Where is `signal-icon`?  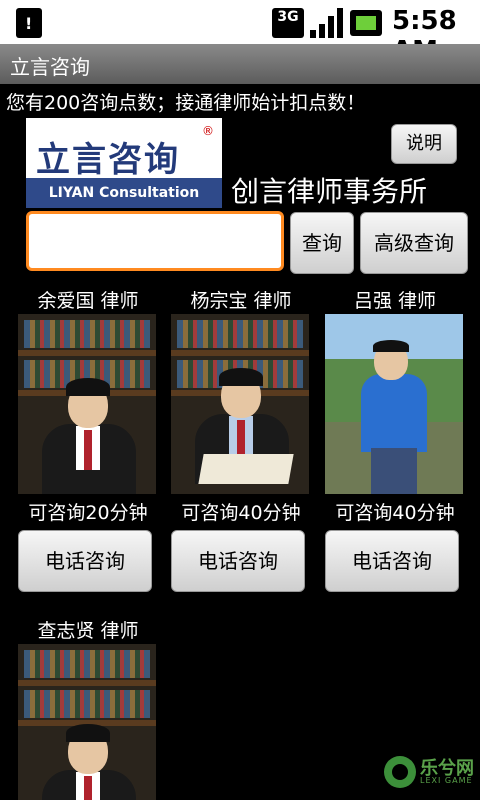
signal-icon is located at coordinates (327, 23).